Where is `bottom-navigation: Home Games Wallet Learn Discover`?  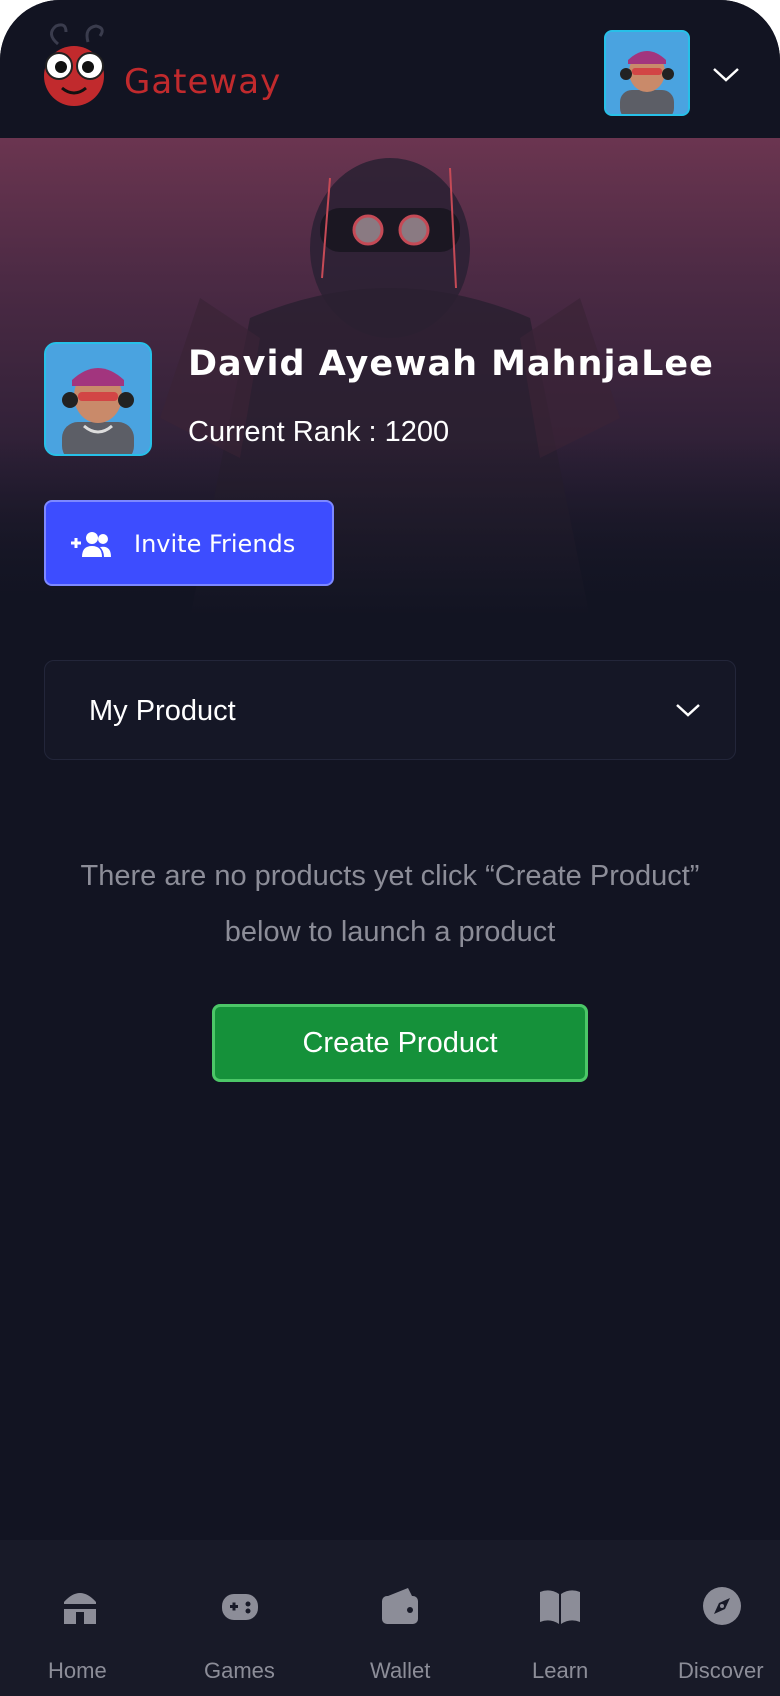
bottom-navigation: Home Games Wallet Learn Discover is located at coordinates (390, 1618).